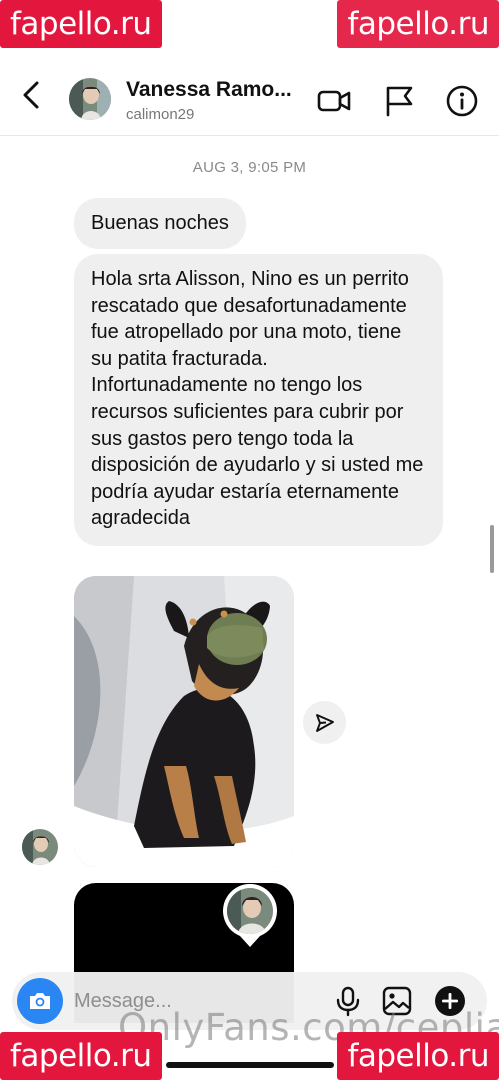 The width and height of the screenshot is (499, 1080). I want to click on info-button, so click(462, 101).